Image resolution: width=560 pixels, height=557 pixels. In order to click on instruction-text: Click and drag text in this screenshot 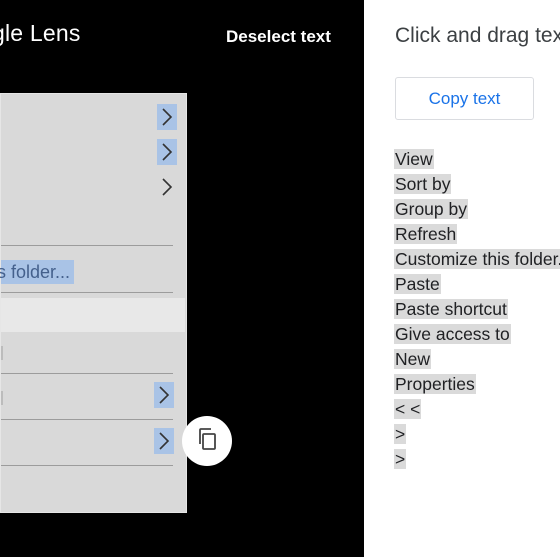, I will do `click(477, 35)`.